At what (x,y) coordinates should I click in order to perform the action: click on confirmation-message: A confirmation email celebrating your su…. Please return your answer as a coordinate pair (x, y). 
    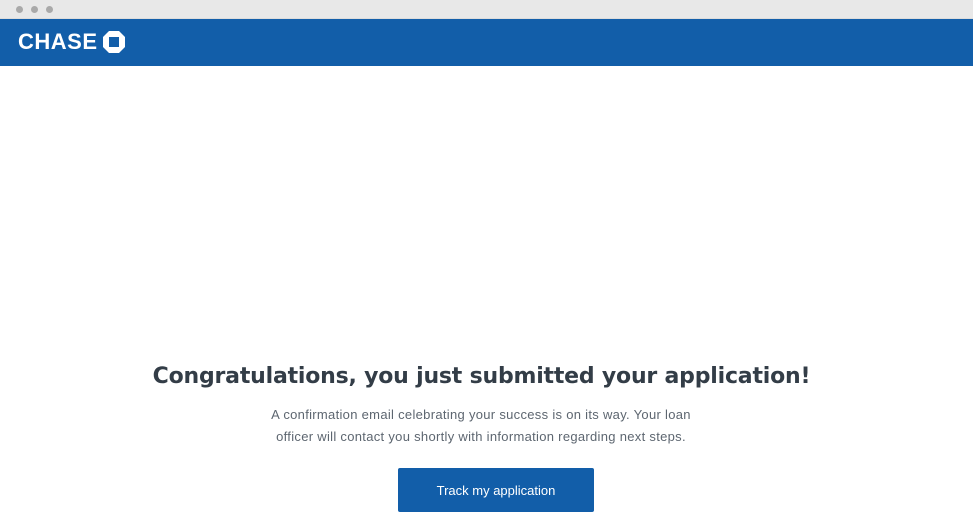
    Looking at the image, I should click on (481, 426).